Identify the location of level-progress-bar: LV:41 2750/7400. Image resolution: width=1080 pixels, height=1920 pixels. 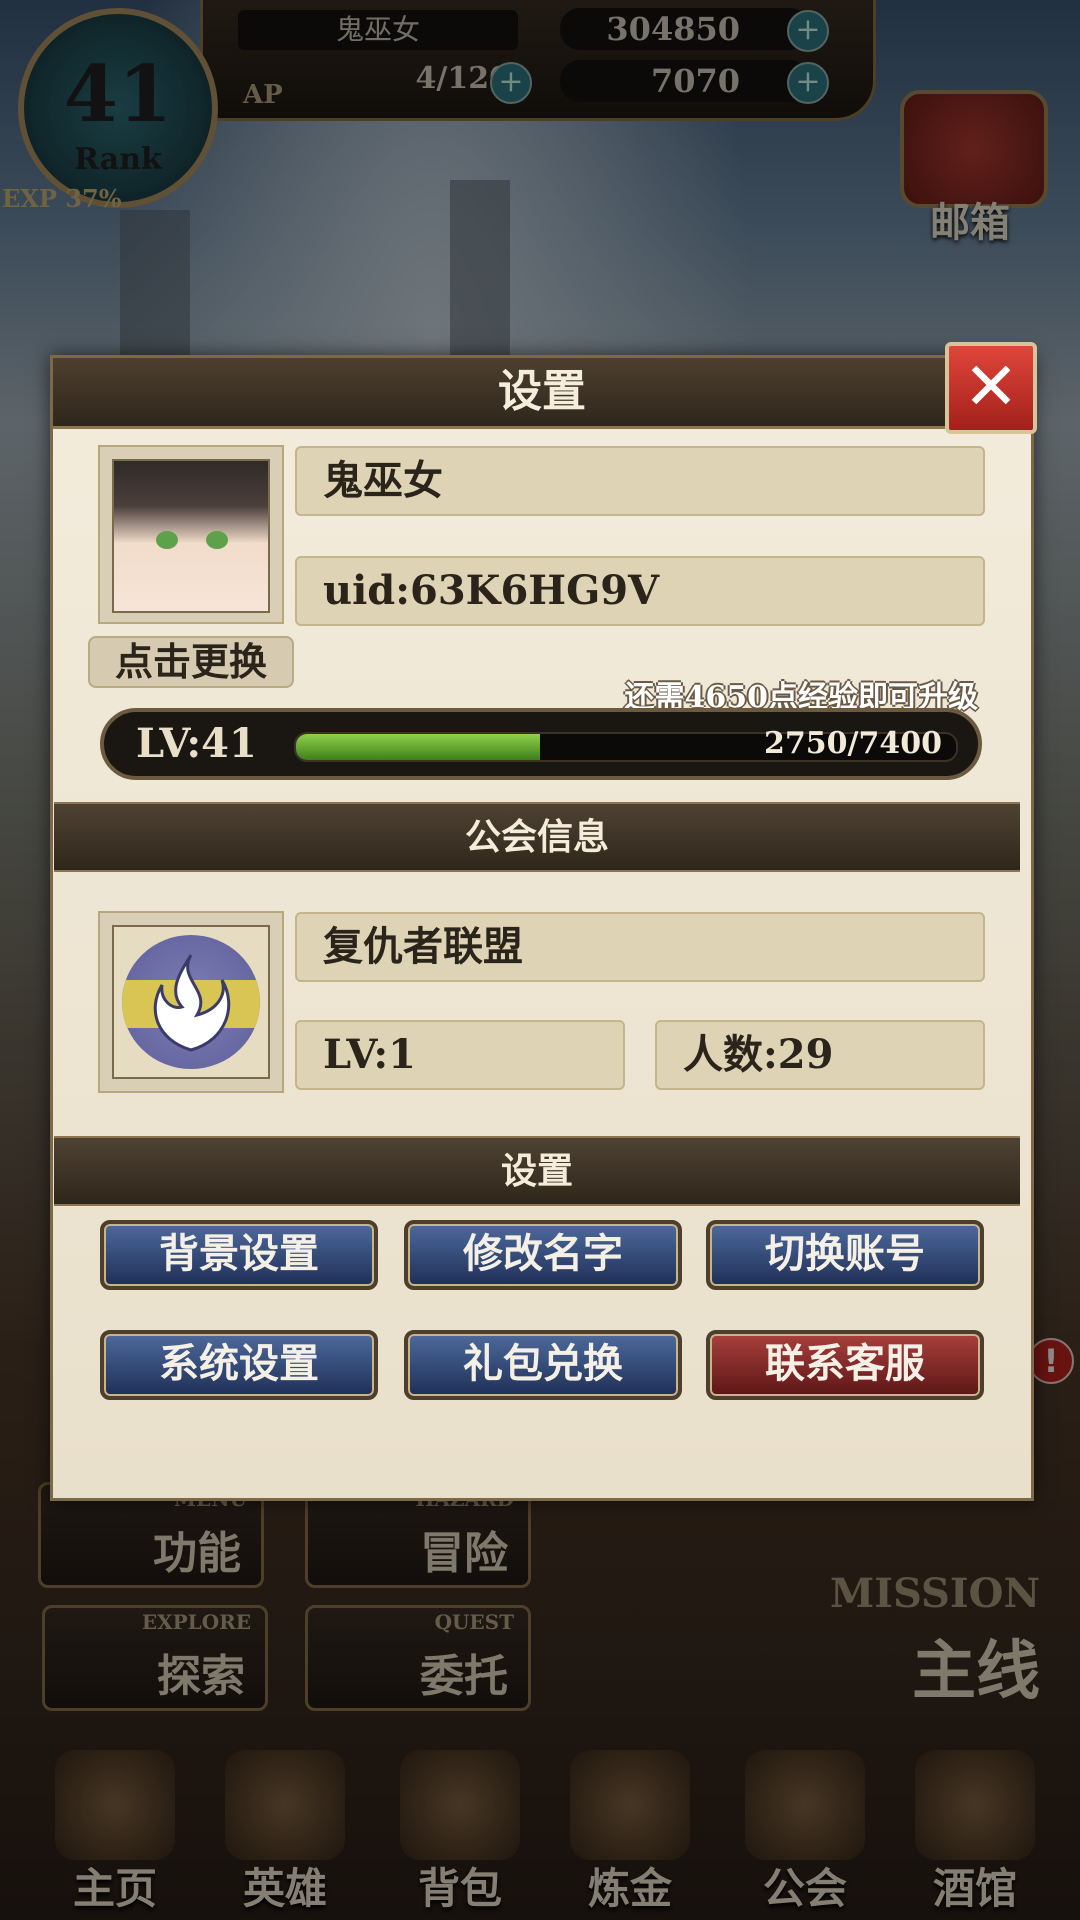
(541, 744).